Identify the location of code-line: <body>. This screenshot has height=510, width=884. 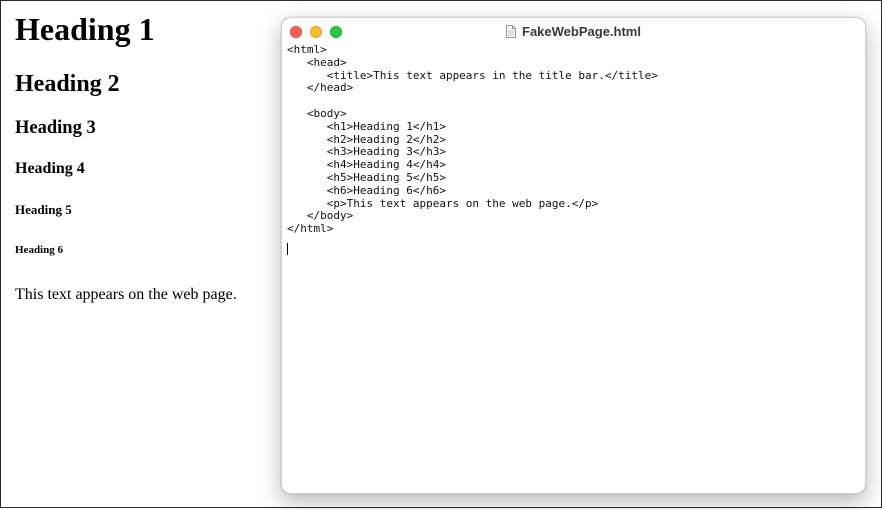
(472, 114).